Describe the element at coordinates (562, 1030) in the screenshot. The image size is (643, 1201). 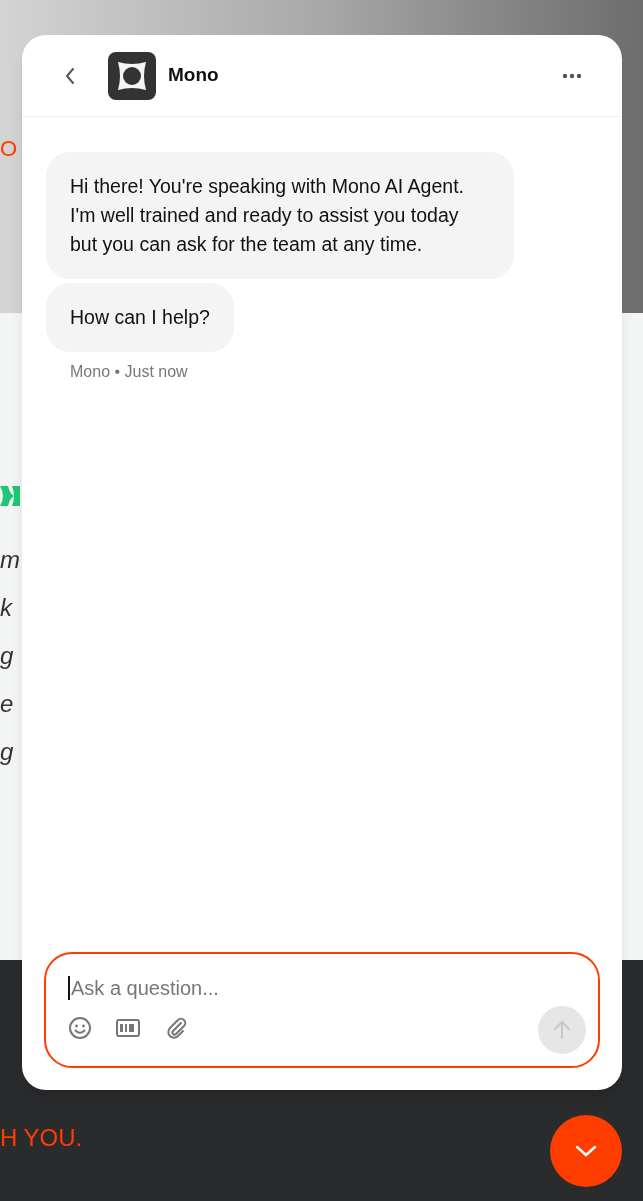
I see `arrow-up-icon` at that location.